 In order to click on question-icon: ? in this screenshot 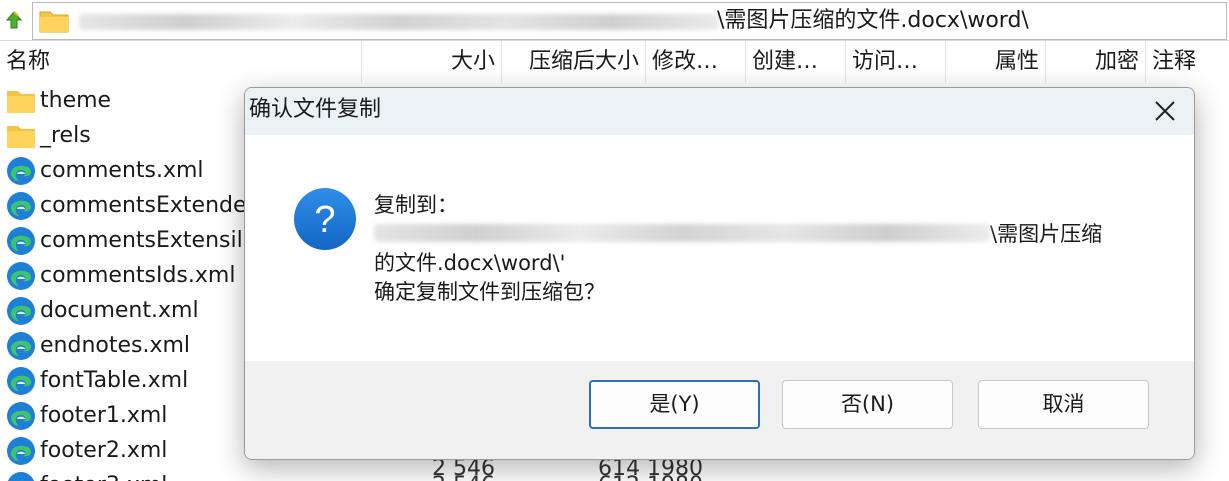, I will do `click(325, 219)`.